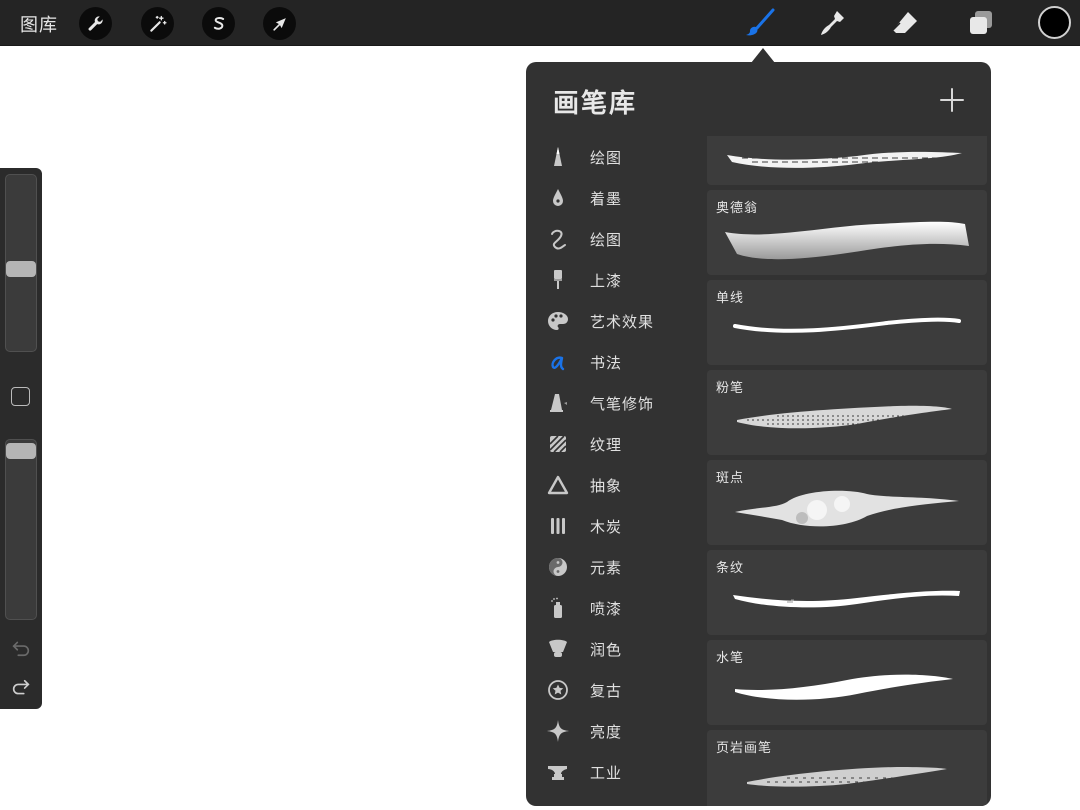 Image resolution: width=1080 pixels, height=810 pixels. I want to click on category-item: 抽象, so click(614, 485).